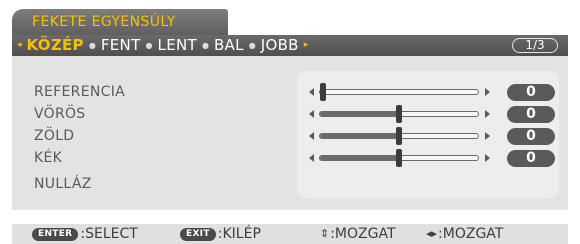 The width and height of the screenshot is (580, 244). I want to click on slider-row-voros: 0, so click(434, 114).